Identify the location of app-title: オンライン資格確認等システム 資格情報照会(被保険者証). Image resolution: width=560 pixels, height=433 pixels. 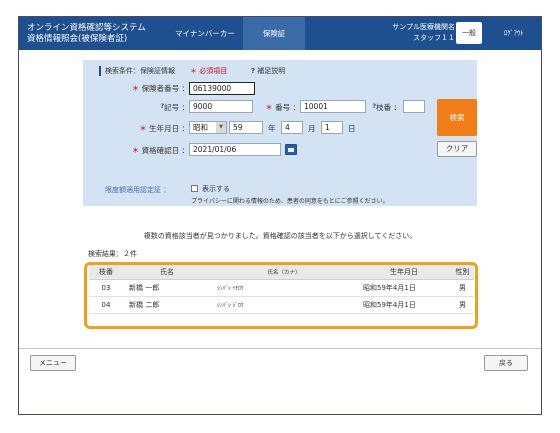
(86, 34).